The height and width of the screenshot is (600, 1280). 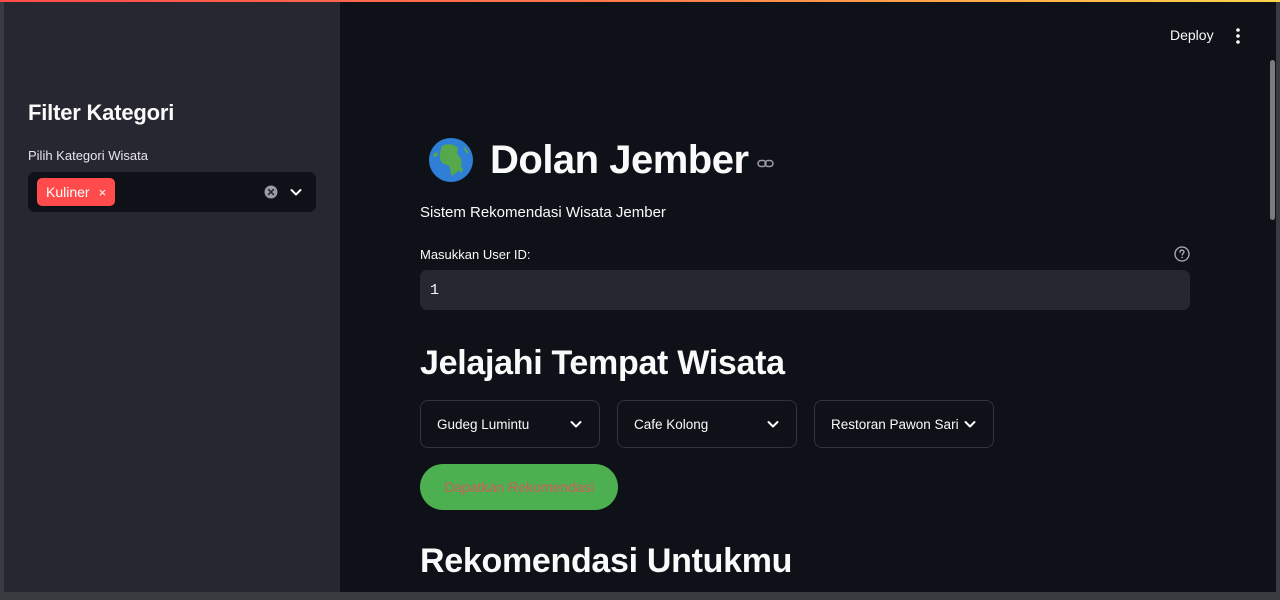 I want to click on place-select-3: Restoran Pawon Sari, so click(x=904, y=424).